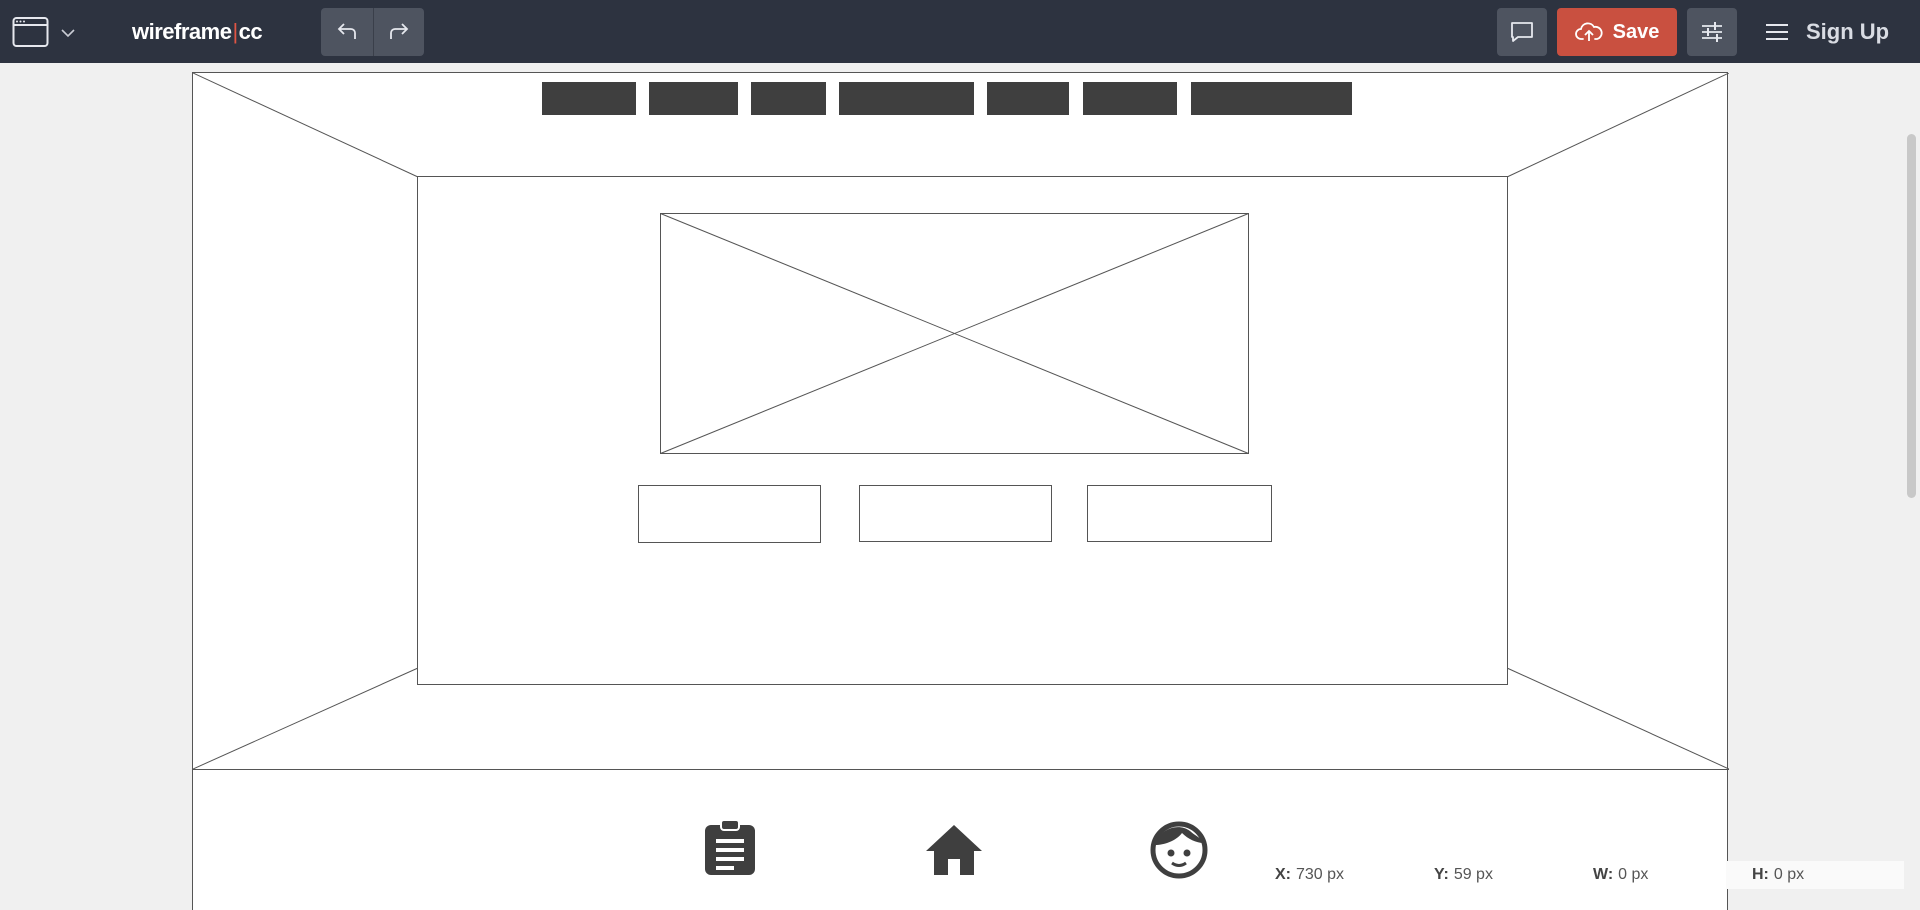 Image resolution: width=1920 pixels, height=910 pixels. Describe the element at coordinates (1473, 874) in the screenshot. I see `coord-y-value: 59 px` at that location.